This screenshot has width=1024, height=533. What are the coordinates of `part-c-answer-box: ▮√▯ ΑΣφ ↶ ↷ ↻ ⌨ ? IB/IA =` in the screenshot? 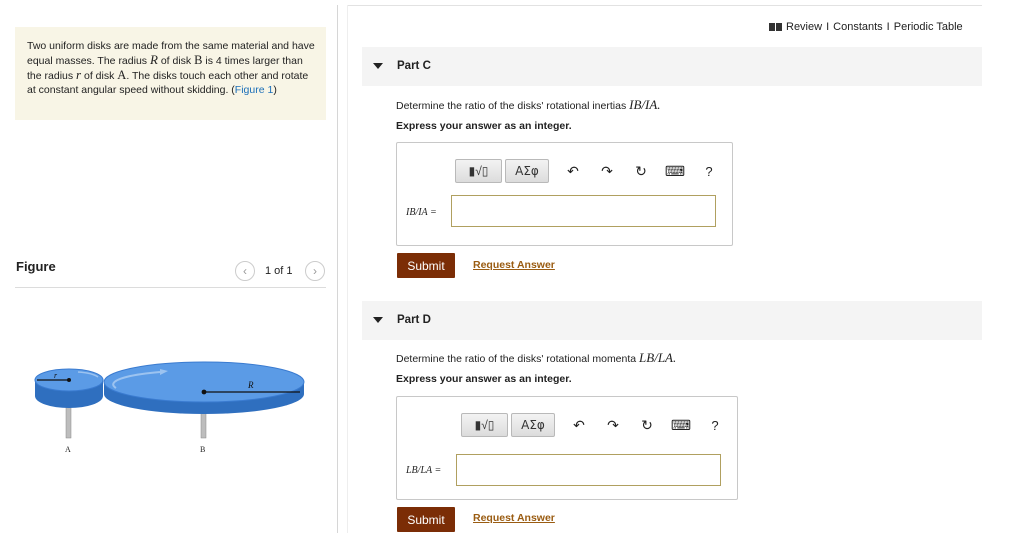 It's located at (564, 194).